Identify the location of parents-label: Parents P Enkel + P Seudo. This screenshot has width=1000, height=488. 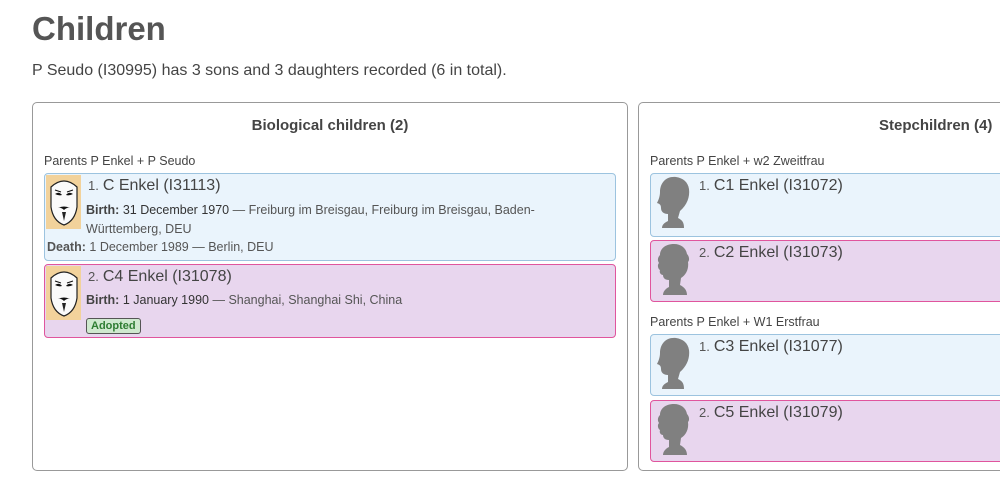
(120, 161).